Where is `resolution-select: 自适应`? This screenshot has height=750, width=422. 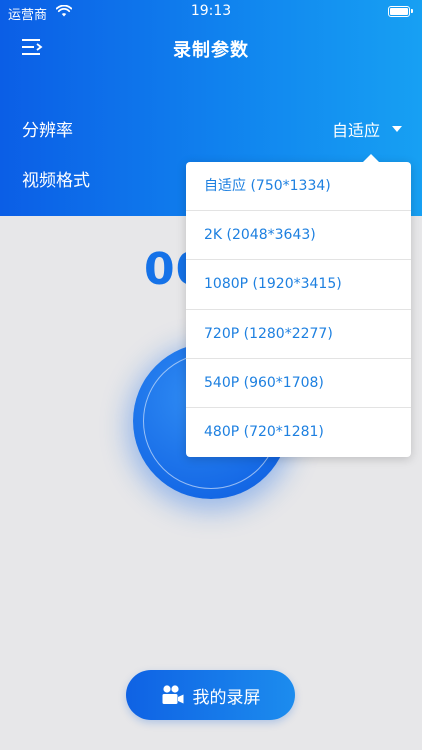
resolution-select: 自适应 is located at coordinates (367, 129).